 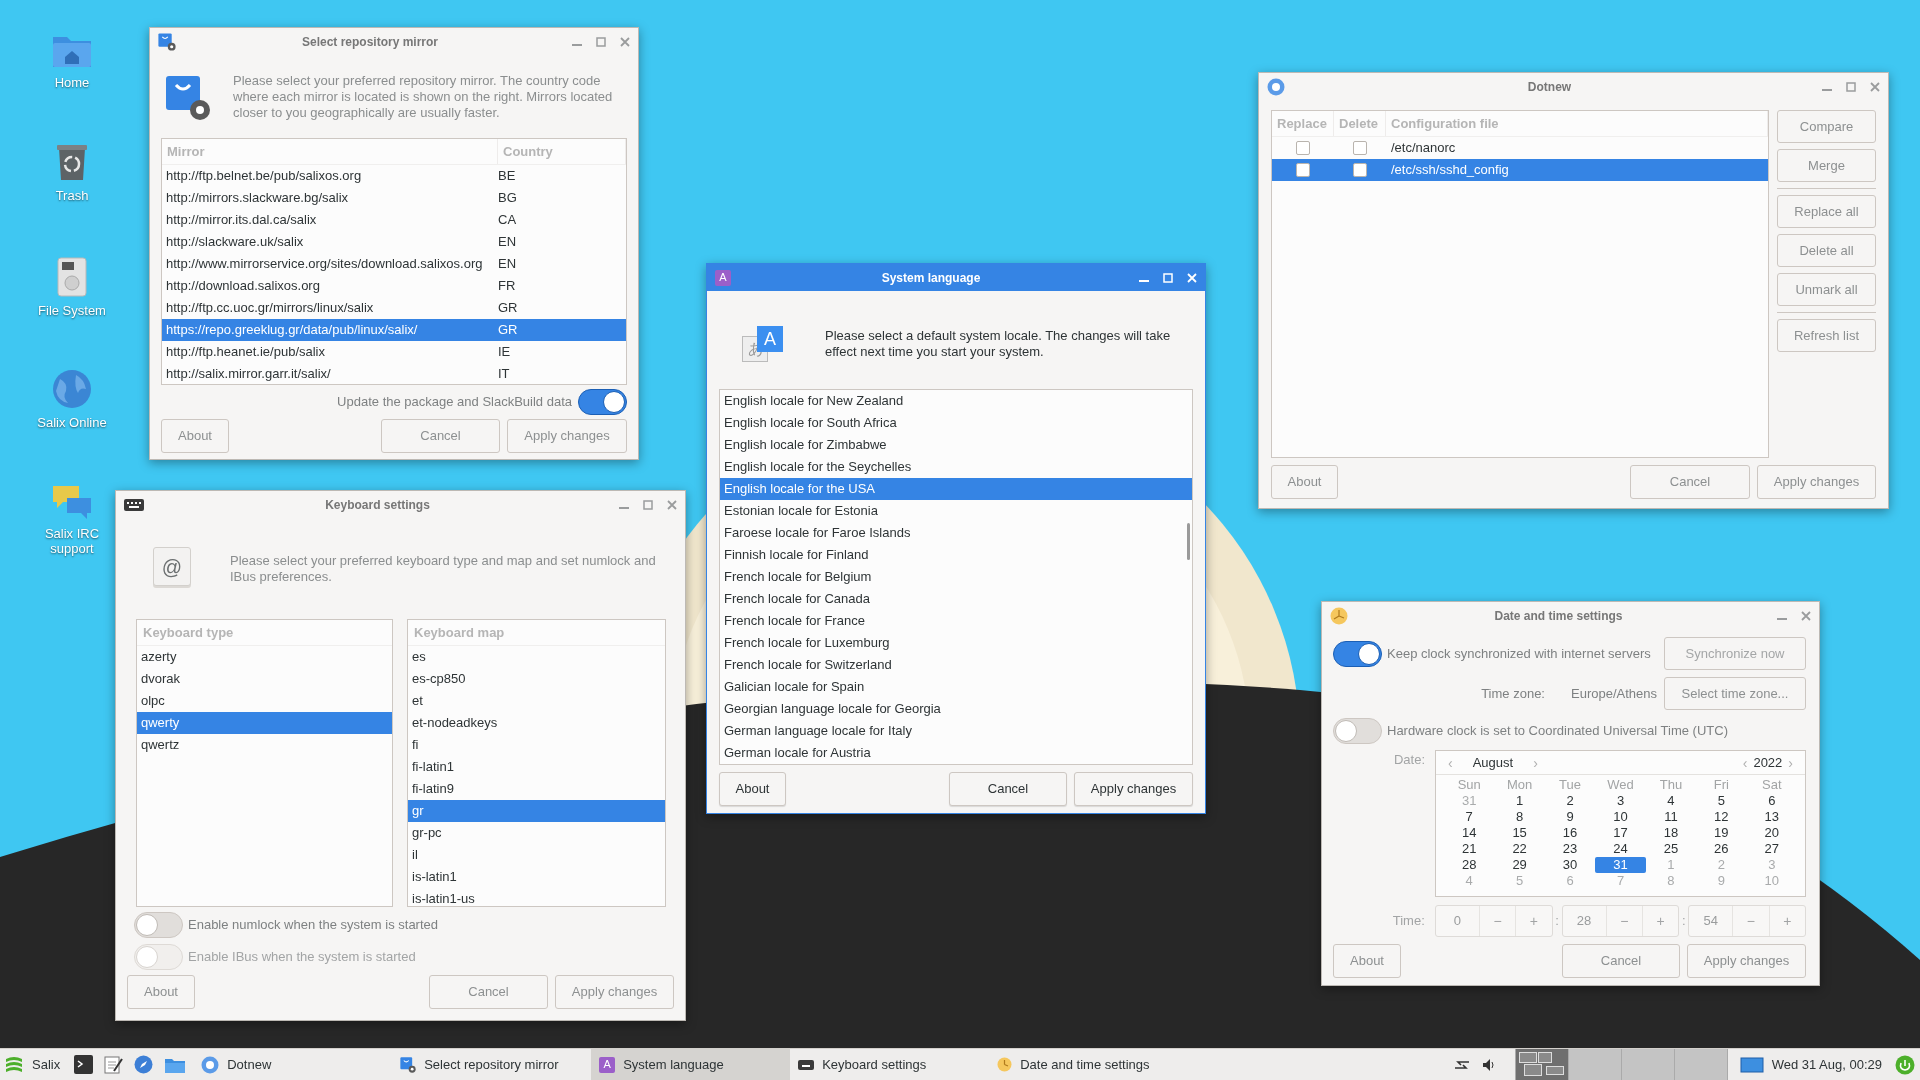 What do you see at coordinates (536, 855) in the screenshot?
I see `list-item: il` at bounding box center [536, 855].